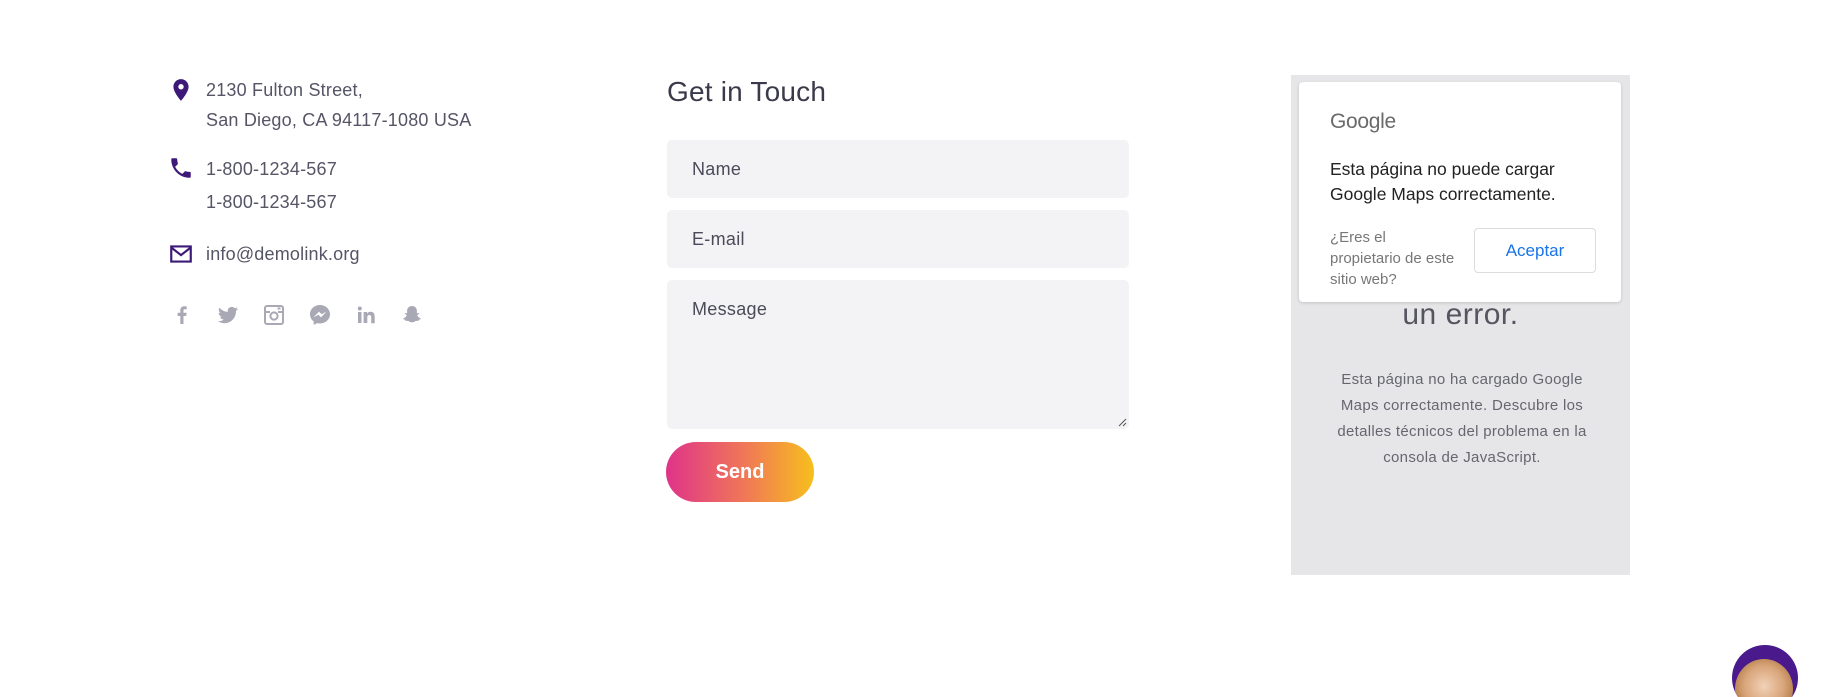 This screenshot has height=697, width=1825. I want to click on google-logo: Google, so click(1363, 121).